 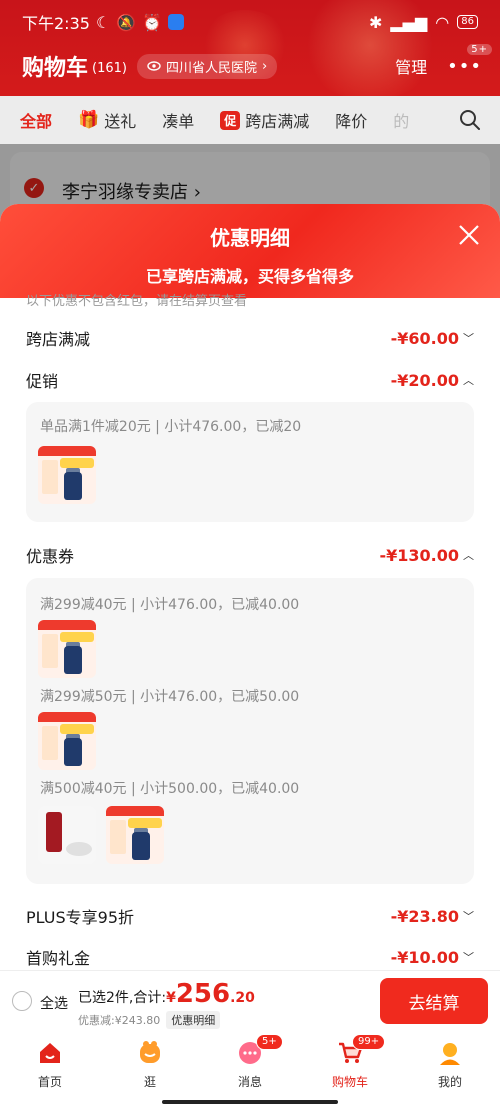 What do you see at coordinates (470, 120) in the screenshot?
I see `search-icon` at bounding box center [470, 120].